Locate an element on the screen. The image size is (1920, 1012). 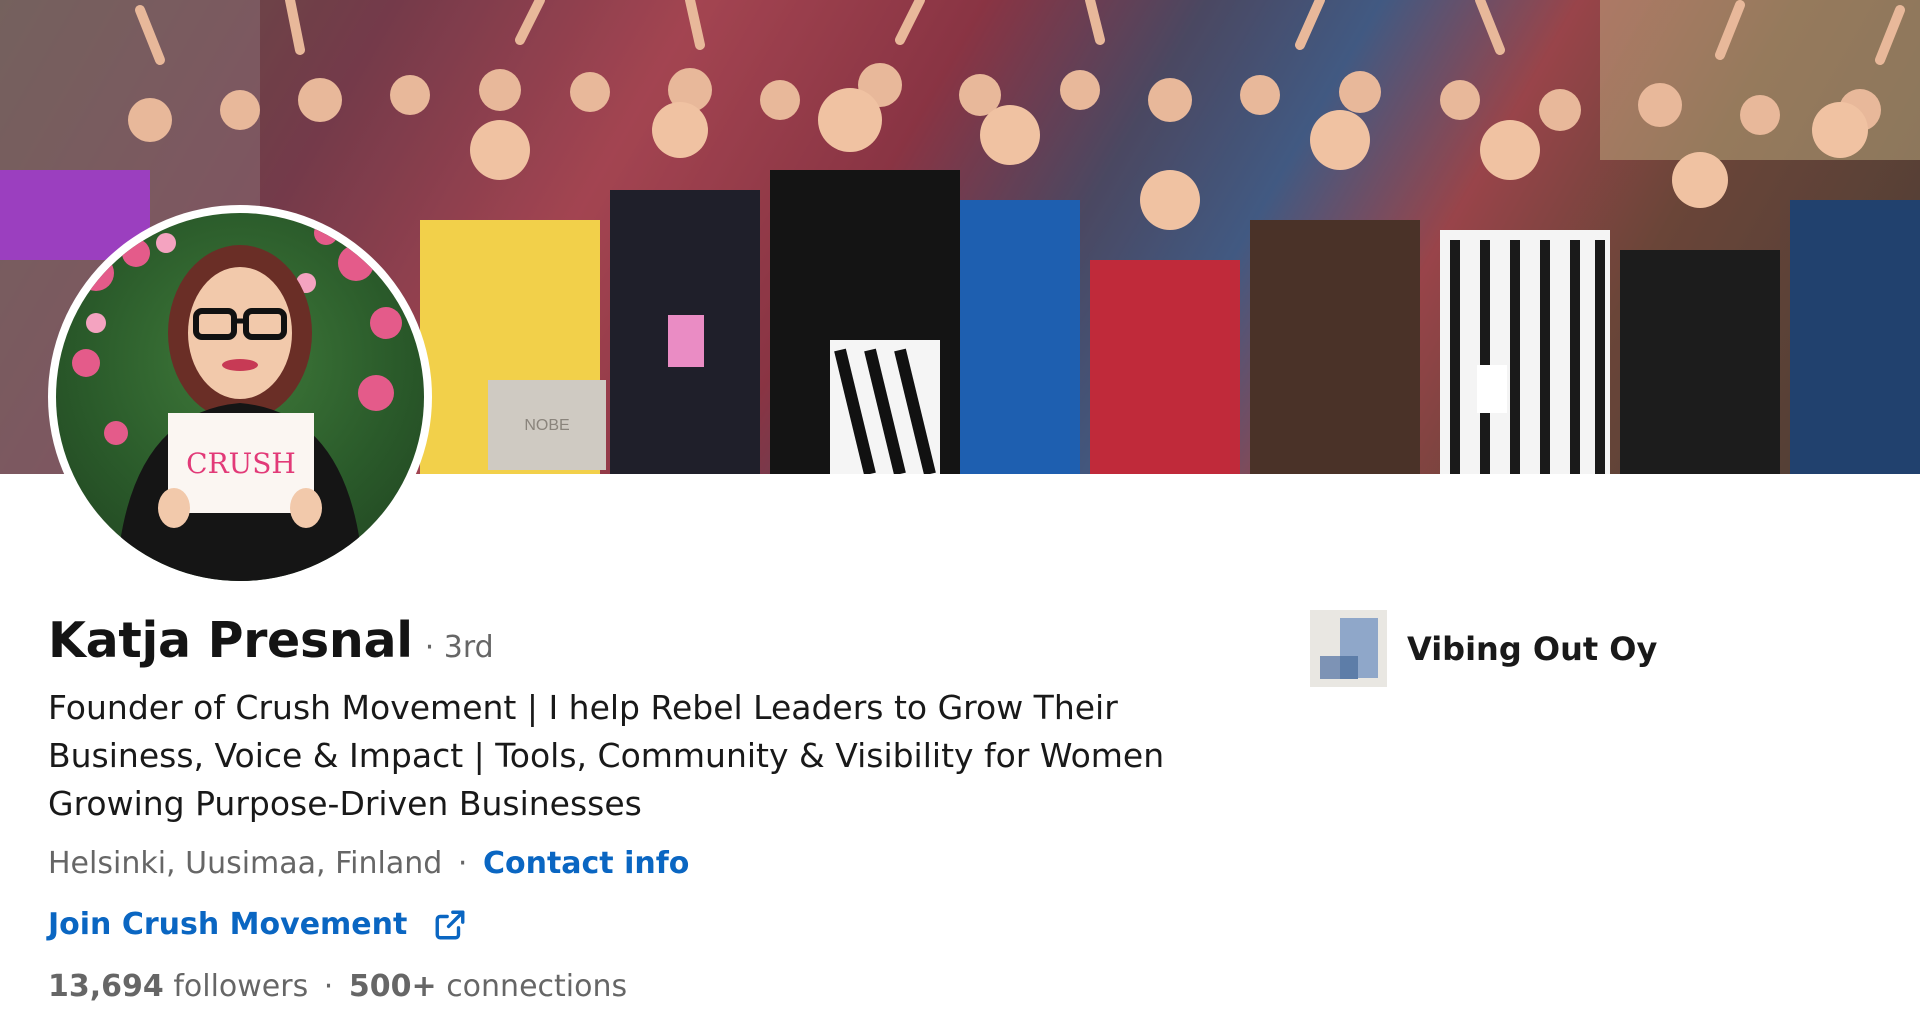
contact-info-link: Contact info is located at coordinates (586, 863).